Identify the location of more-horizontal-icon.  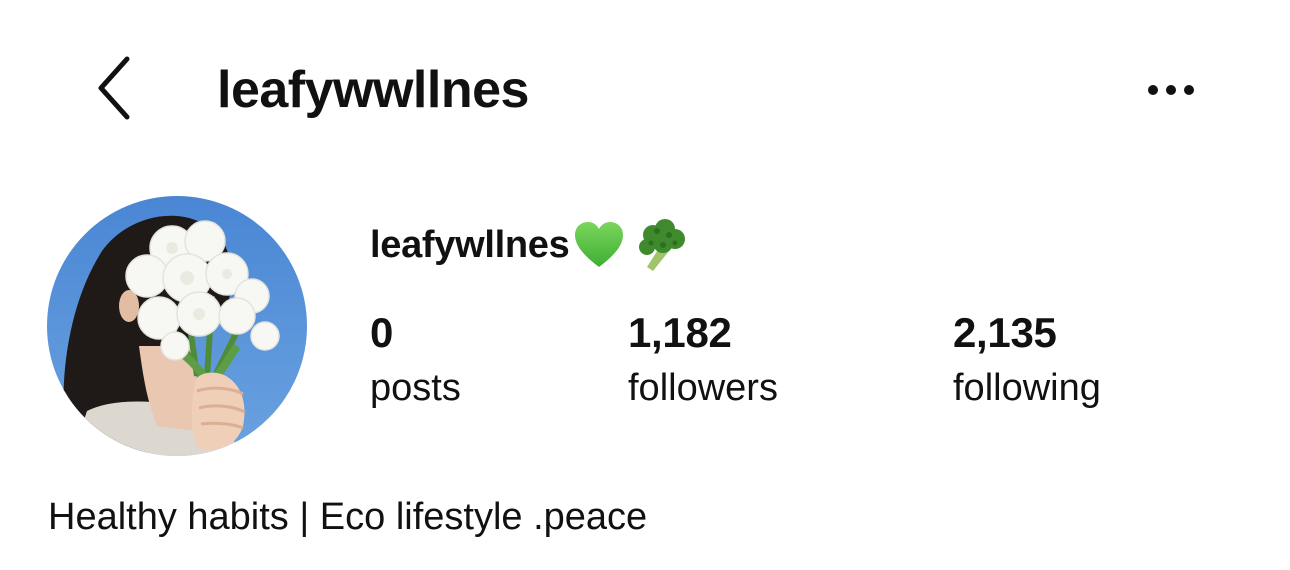
(1171, 92).